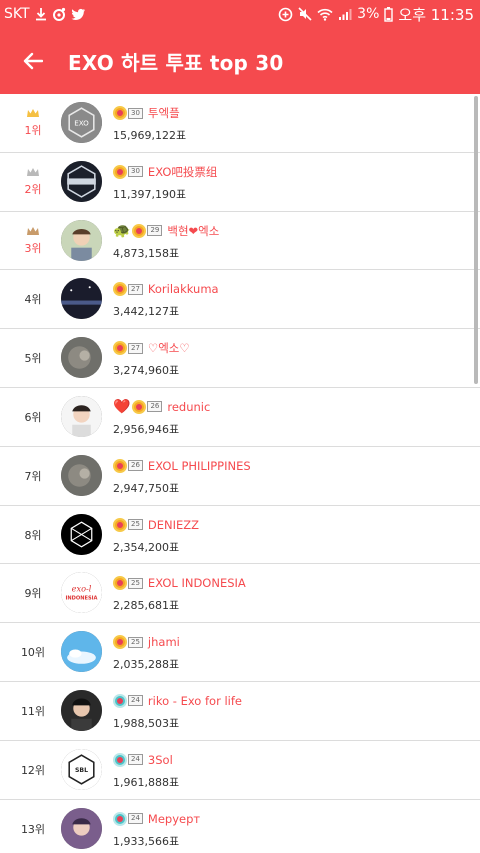 The height and width of the screenshot is (853, 480). Describe the element at coordinates (146, 841) in the screenshot. I see `vote-count: 1,933,566표` at that location.